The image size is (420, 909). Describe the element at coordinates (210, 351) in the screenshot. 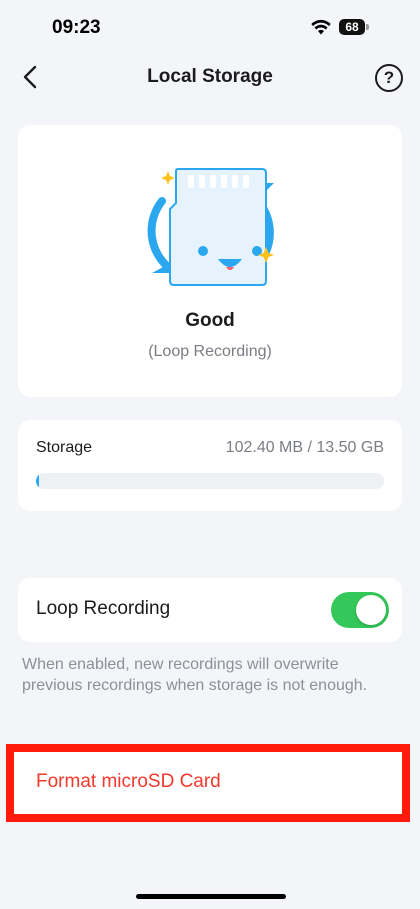

I see `recording-mode-status: (Loop Recording)` at that location.